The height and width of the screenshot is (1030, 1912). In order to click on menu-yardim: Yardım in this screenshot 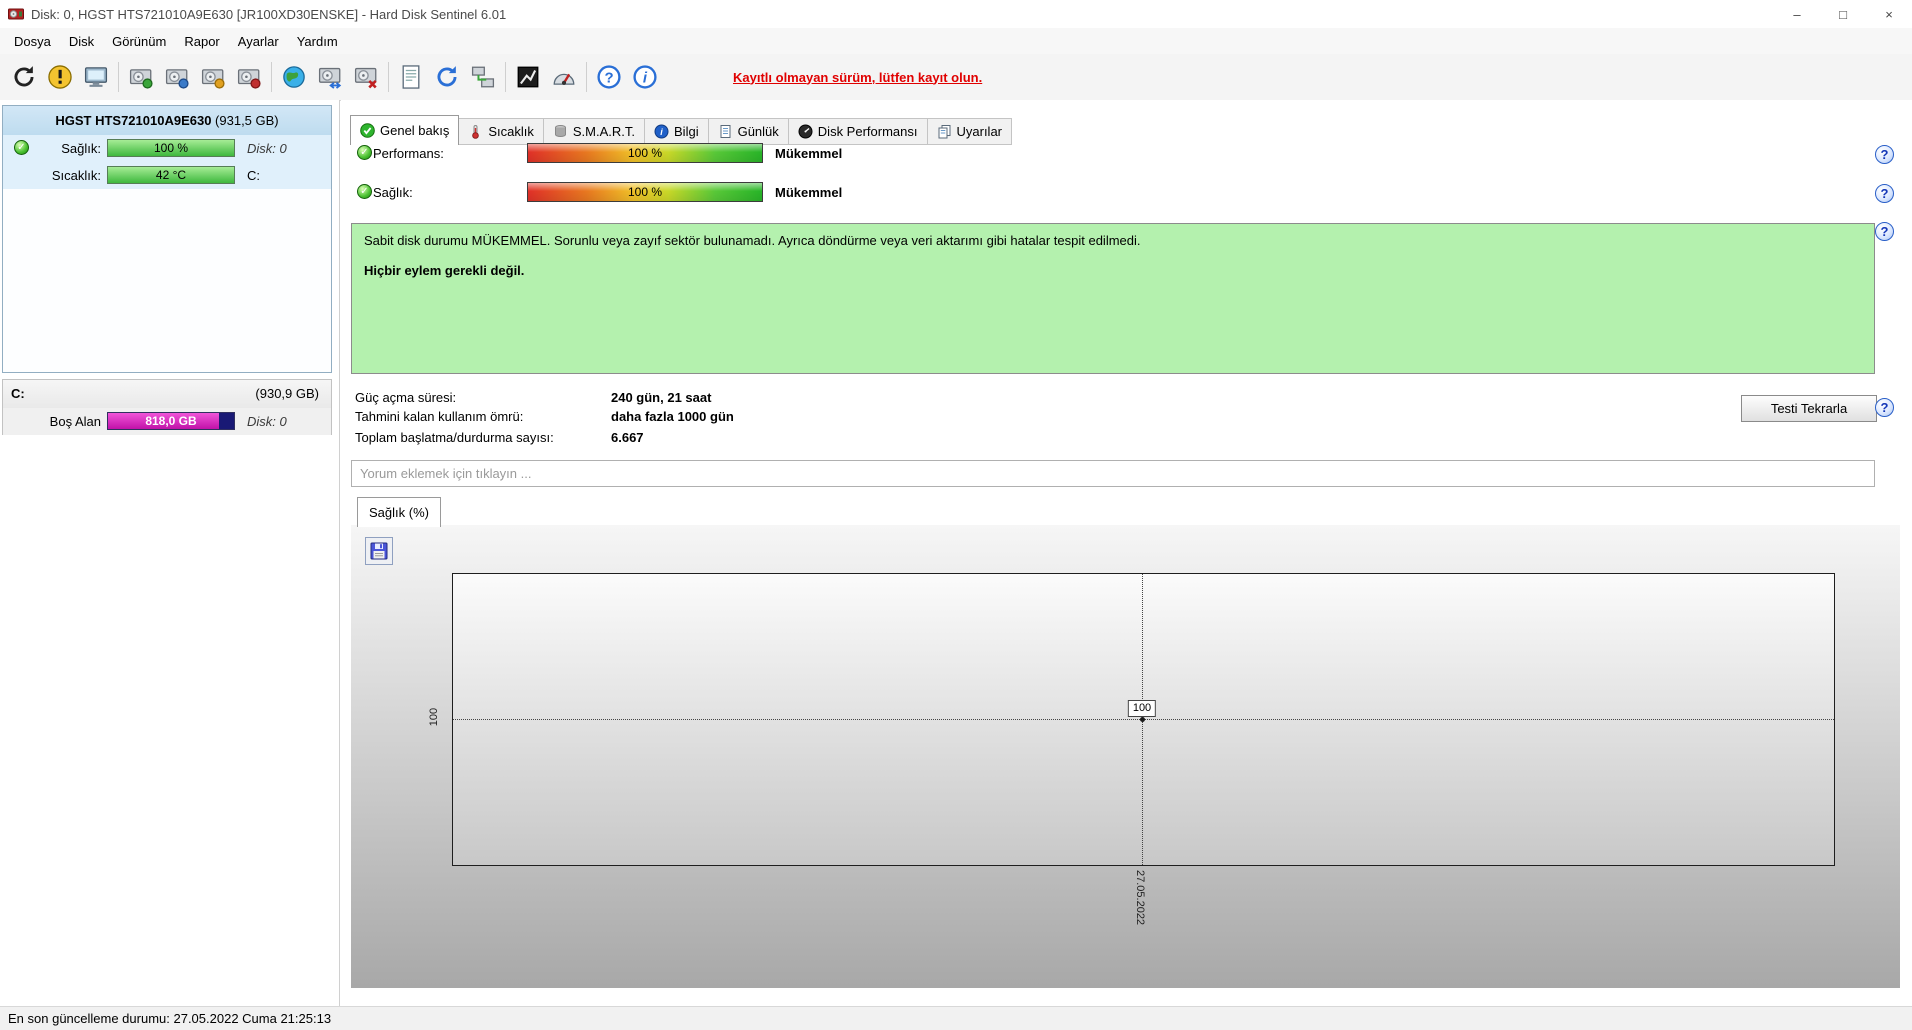, I will do `click(317, 41)`.